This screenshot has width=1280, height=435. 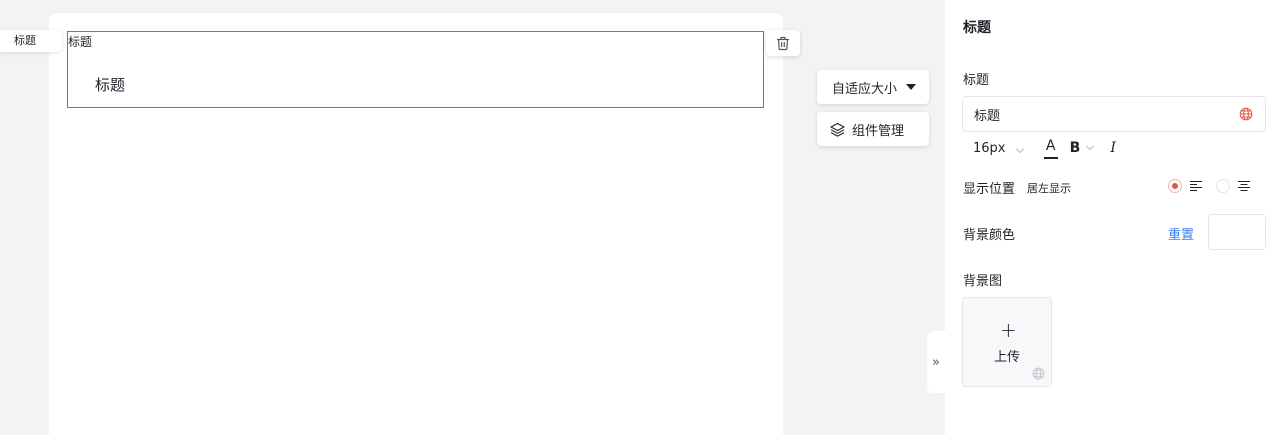 I want to click on reset-color-link: 重置, so click(x=1181, y=233).